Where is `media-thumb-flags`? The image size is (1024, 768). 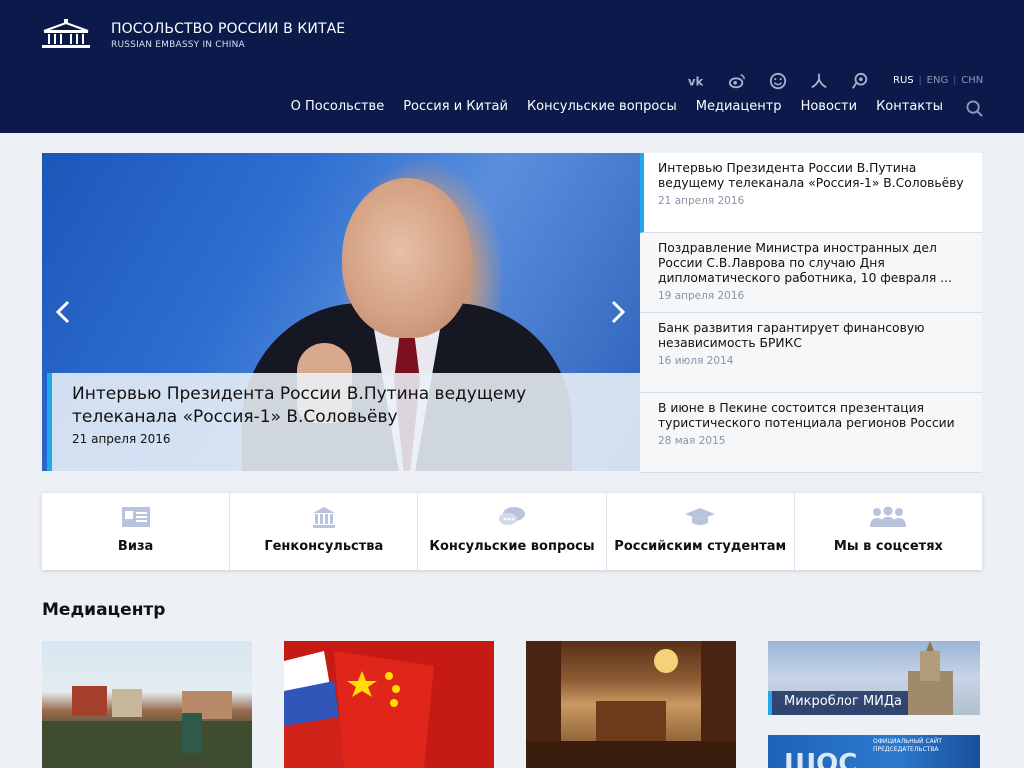 media-thumb-flags is located at coordinates (389, 704).